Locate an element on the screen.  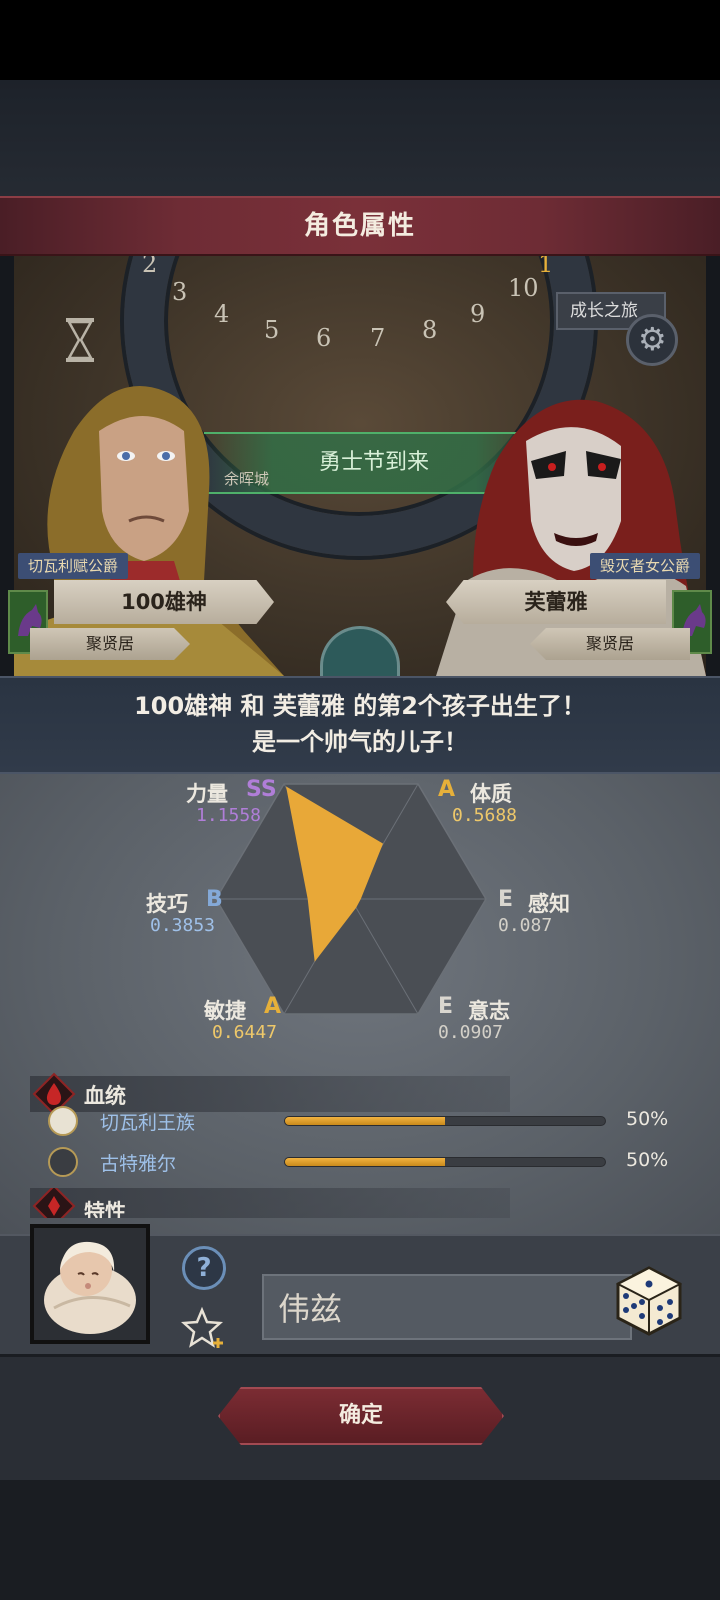
dial-number: 8 is located at coordinates (430, 330).